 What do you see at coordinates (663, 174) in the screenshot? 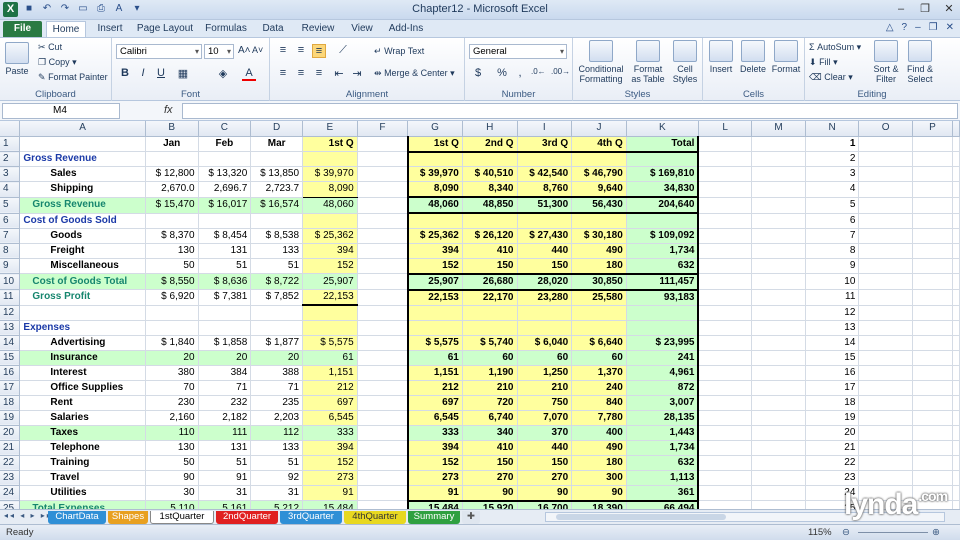
I see `cell-k3: $ 169,810` at bounding box center [663, 174].